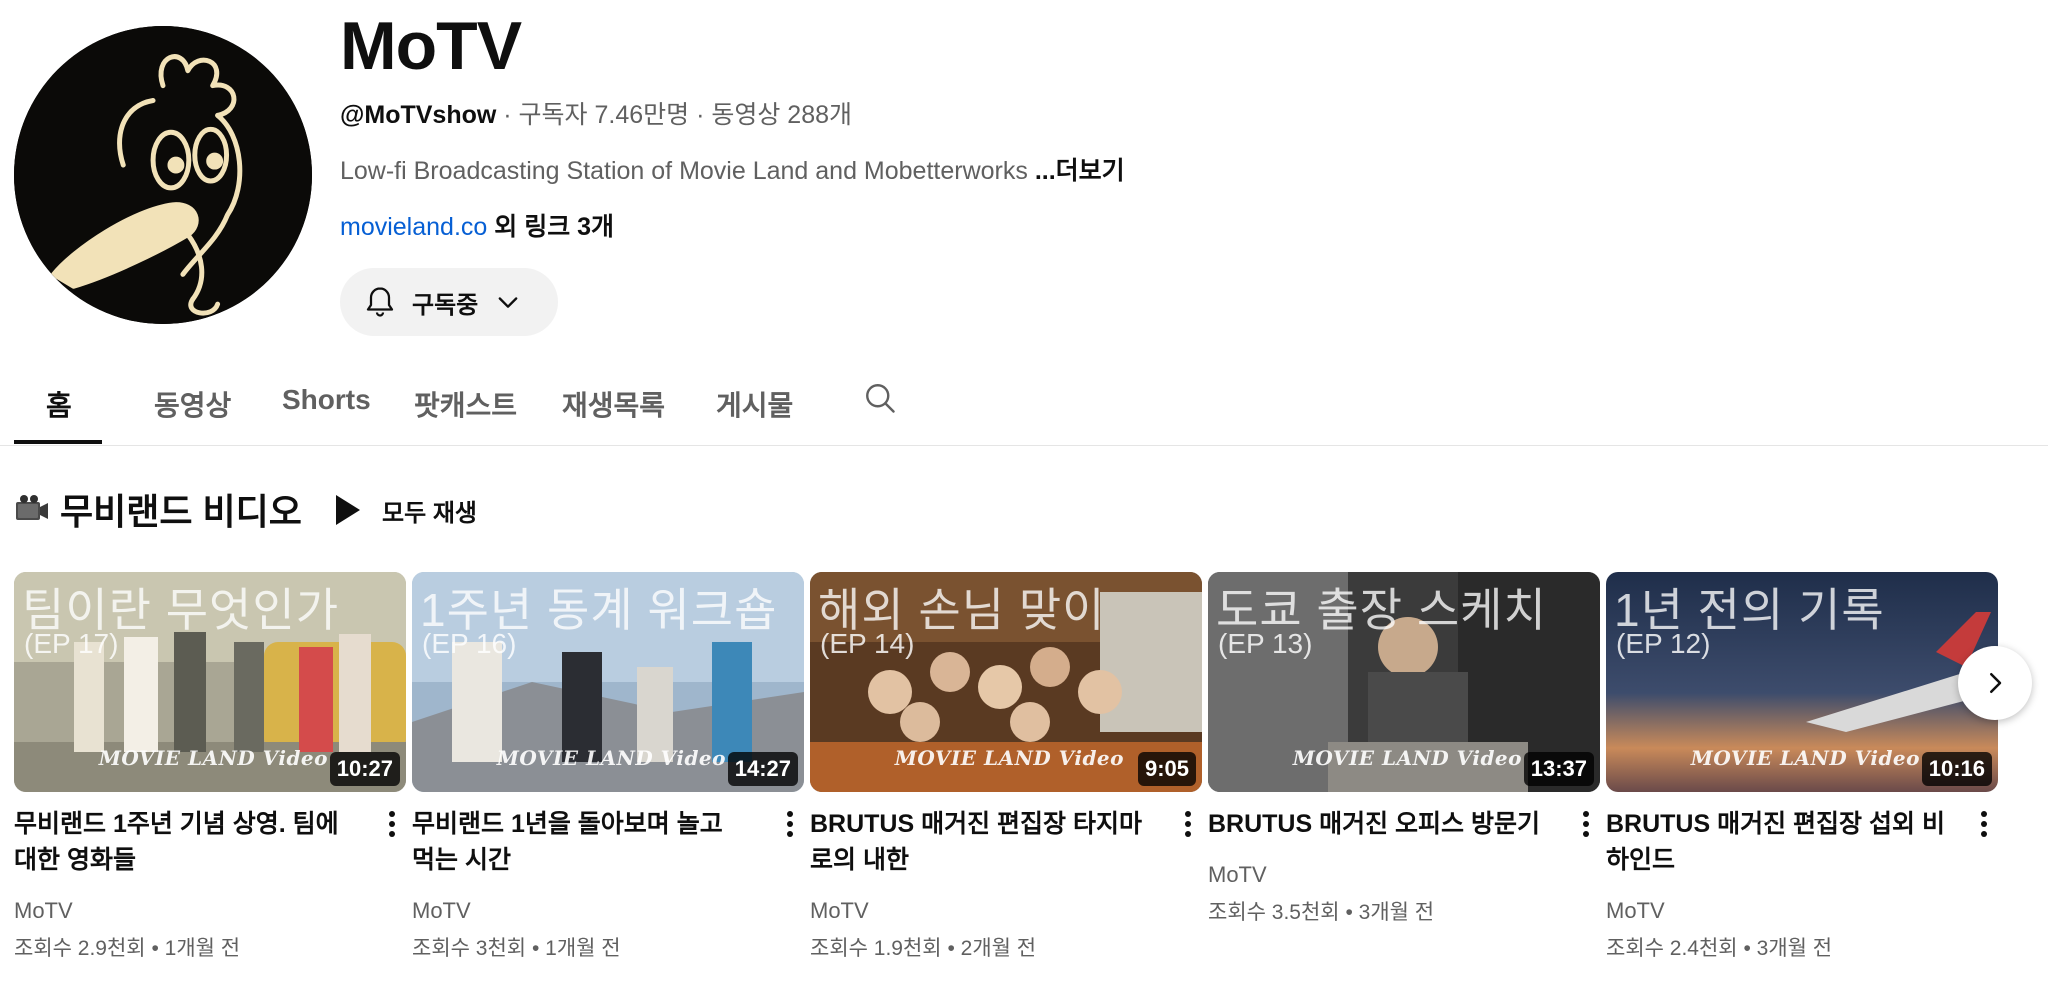  I want to click on more-links: 외 링크 3개, so click(550, 227).